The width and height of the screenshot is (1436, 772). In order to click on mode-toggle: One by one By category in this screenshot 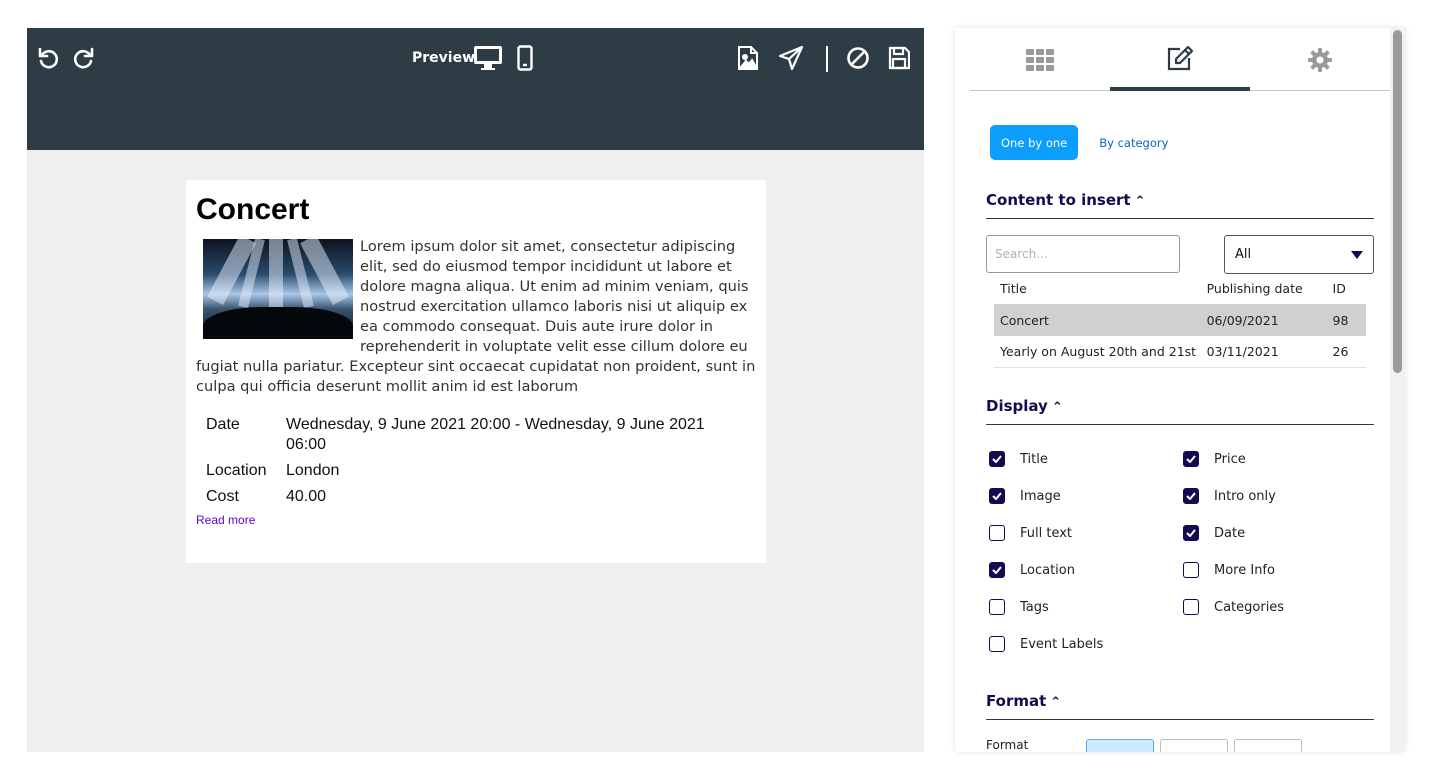, I will do `click(1084, 142)`.